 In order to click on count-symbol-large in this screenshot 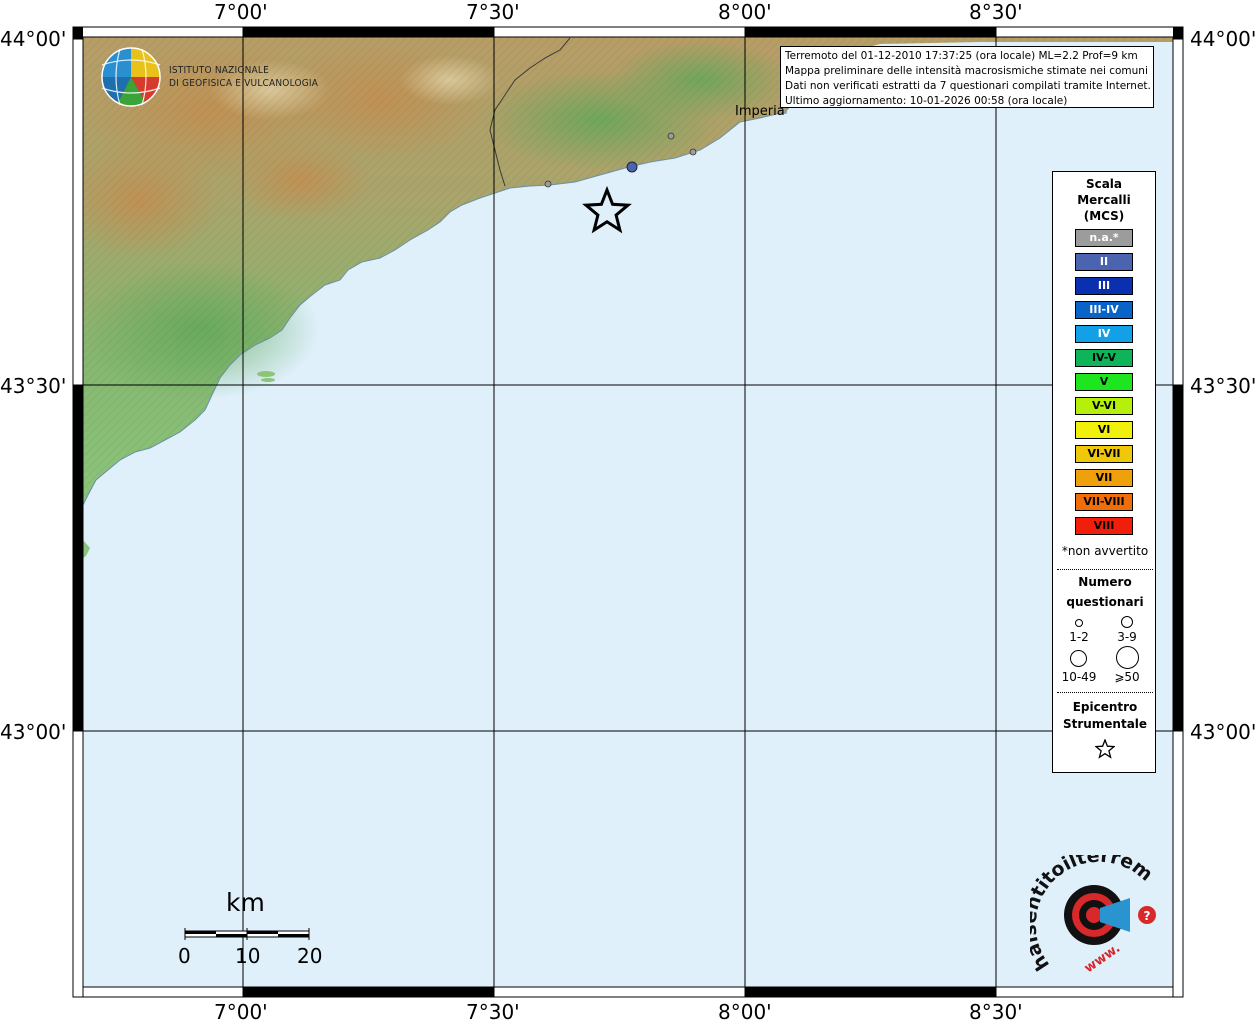, I will do `click(1078, 658)`.